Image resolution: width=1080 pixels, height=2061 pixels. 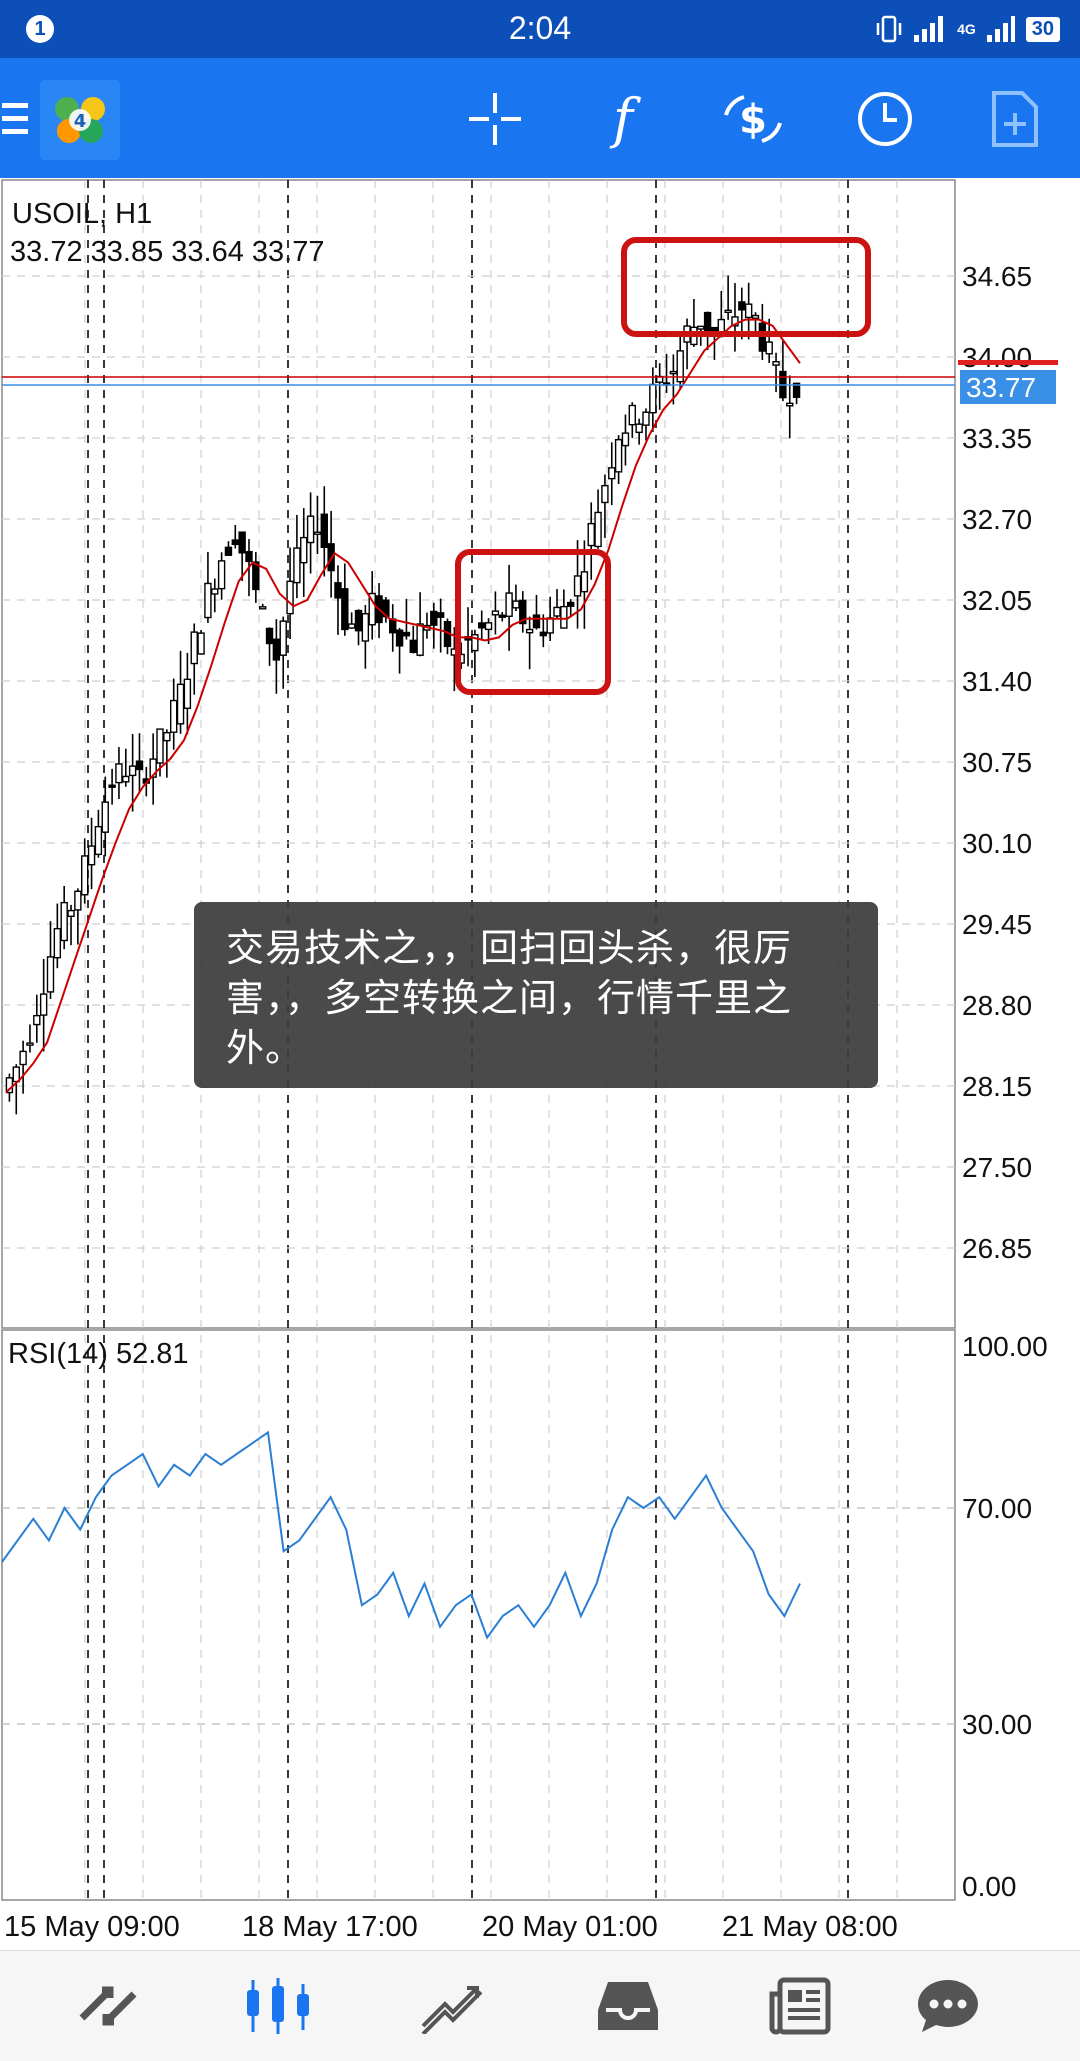 What do you see at coordinates (997, 1005) in the screenshot?
I see `price-tick-label: 28.80` at bounding box center [997, 1005].